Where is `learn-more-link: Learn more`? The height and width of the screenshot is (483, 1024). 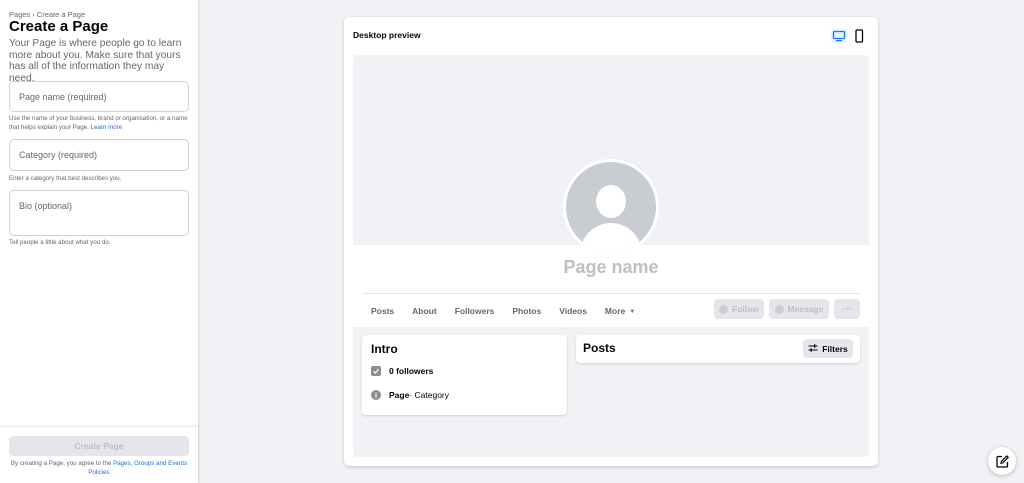 learn-more-link: Learn more is located at coordinates (107, 127).